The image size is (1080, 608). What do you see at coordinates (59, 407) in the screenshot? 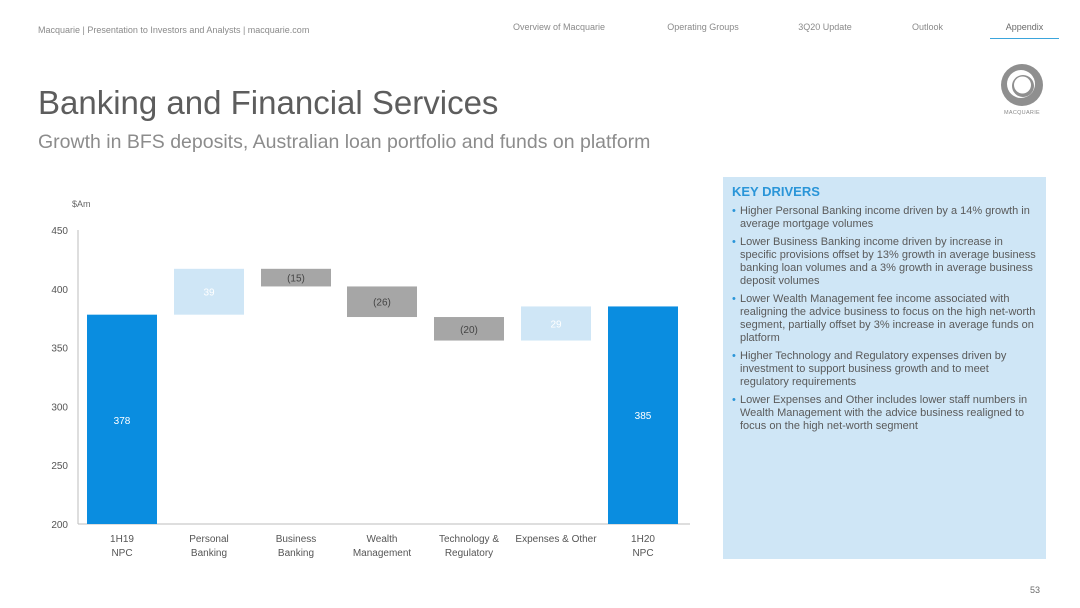
I see `y-tick-label: 300` at bounding box center [59, 407].